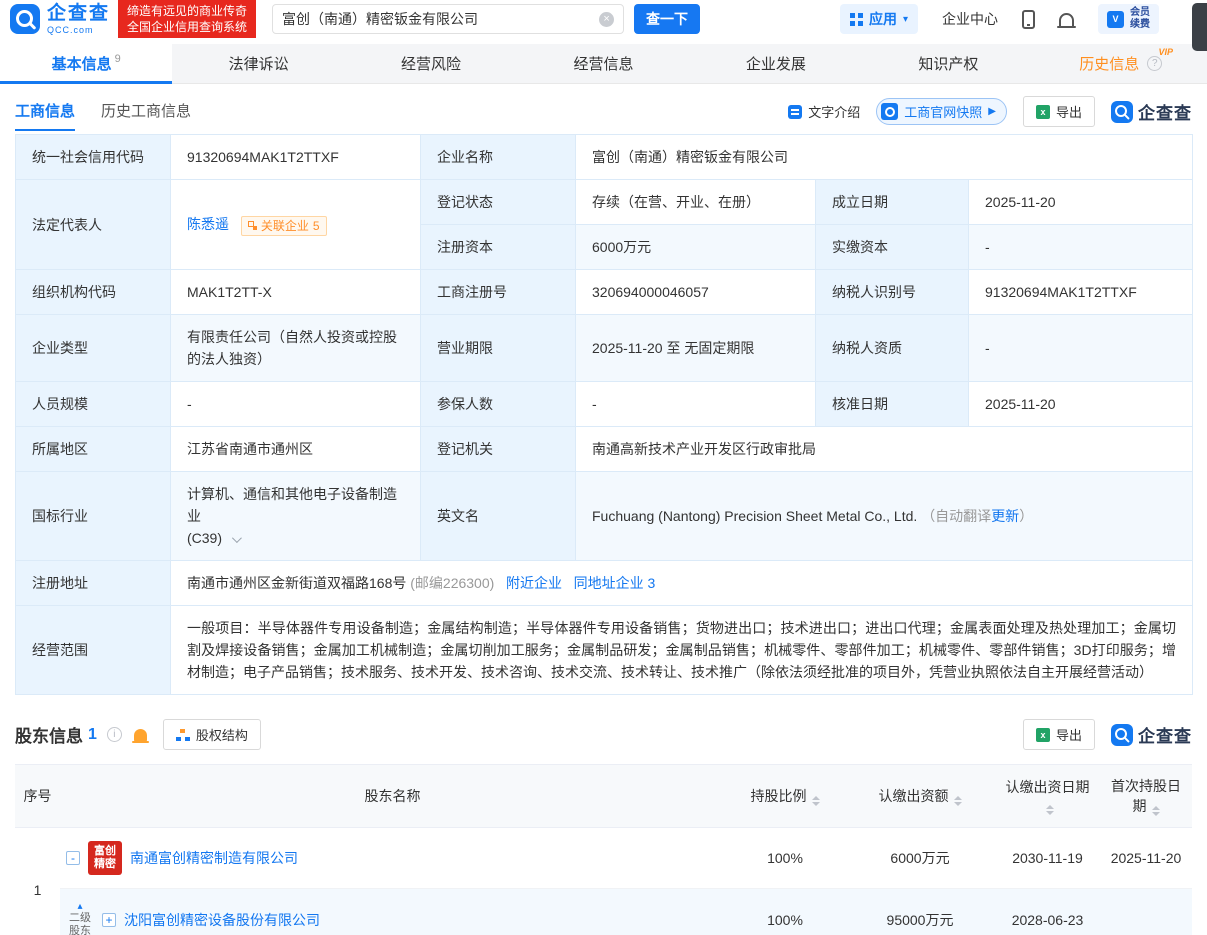 The height and width of the screenshot is (935, 1207). I want to click on tab-operating-info: 经营信息, so click(603, 63).